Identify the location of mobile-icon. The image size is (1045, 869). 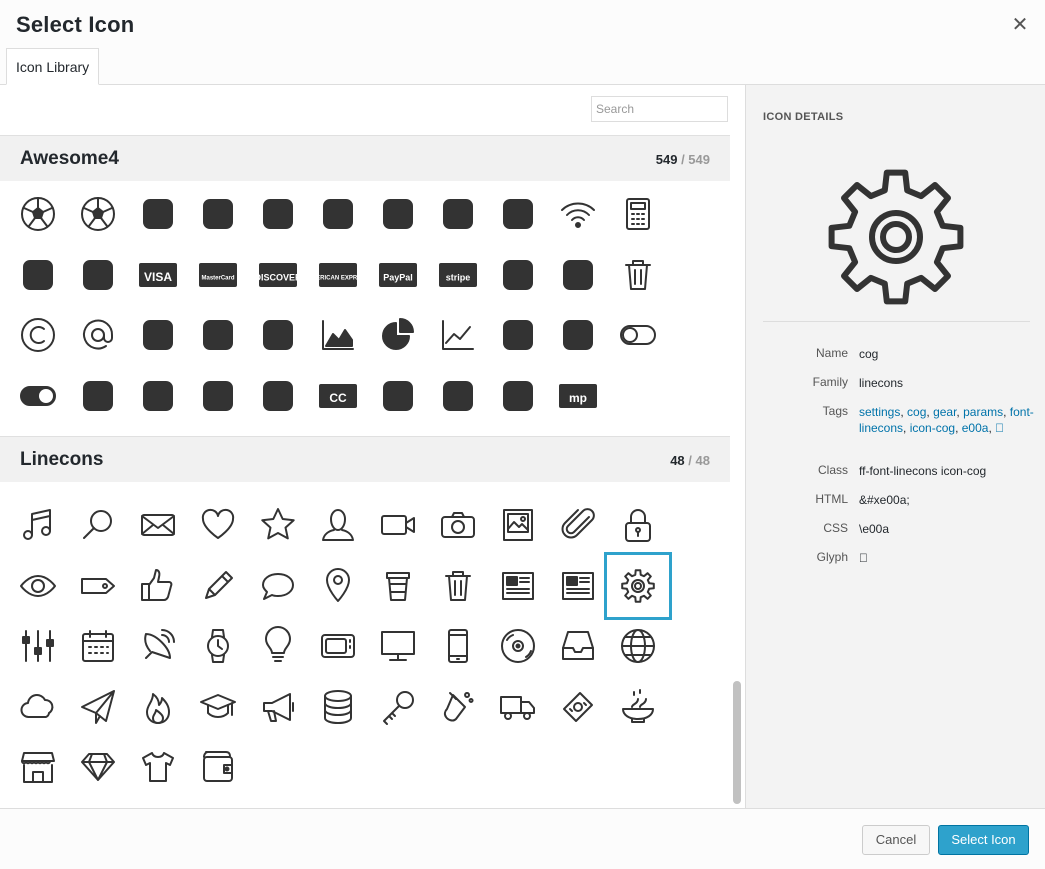
(458, 646).